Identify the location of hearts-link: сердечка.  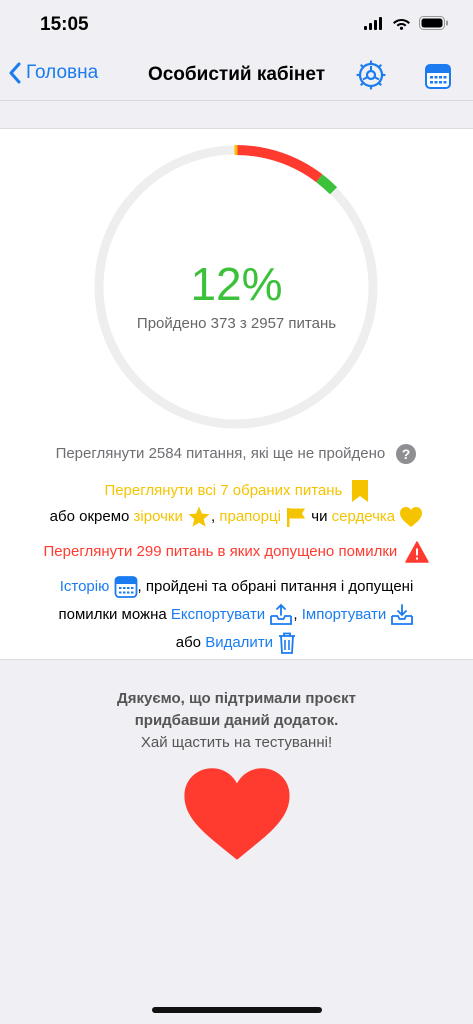
(364, 516).